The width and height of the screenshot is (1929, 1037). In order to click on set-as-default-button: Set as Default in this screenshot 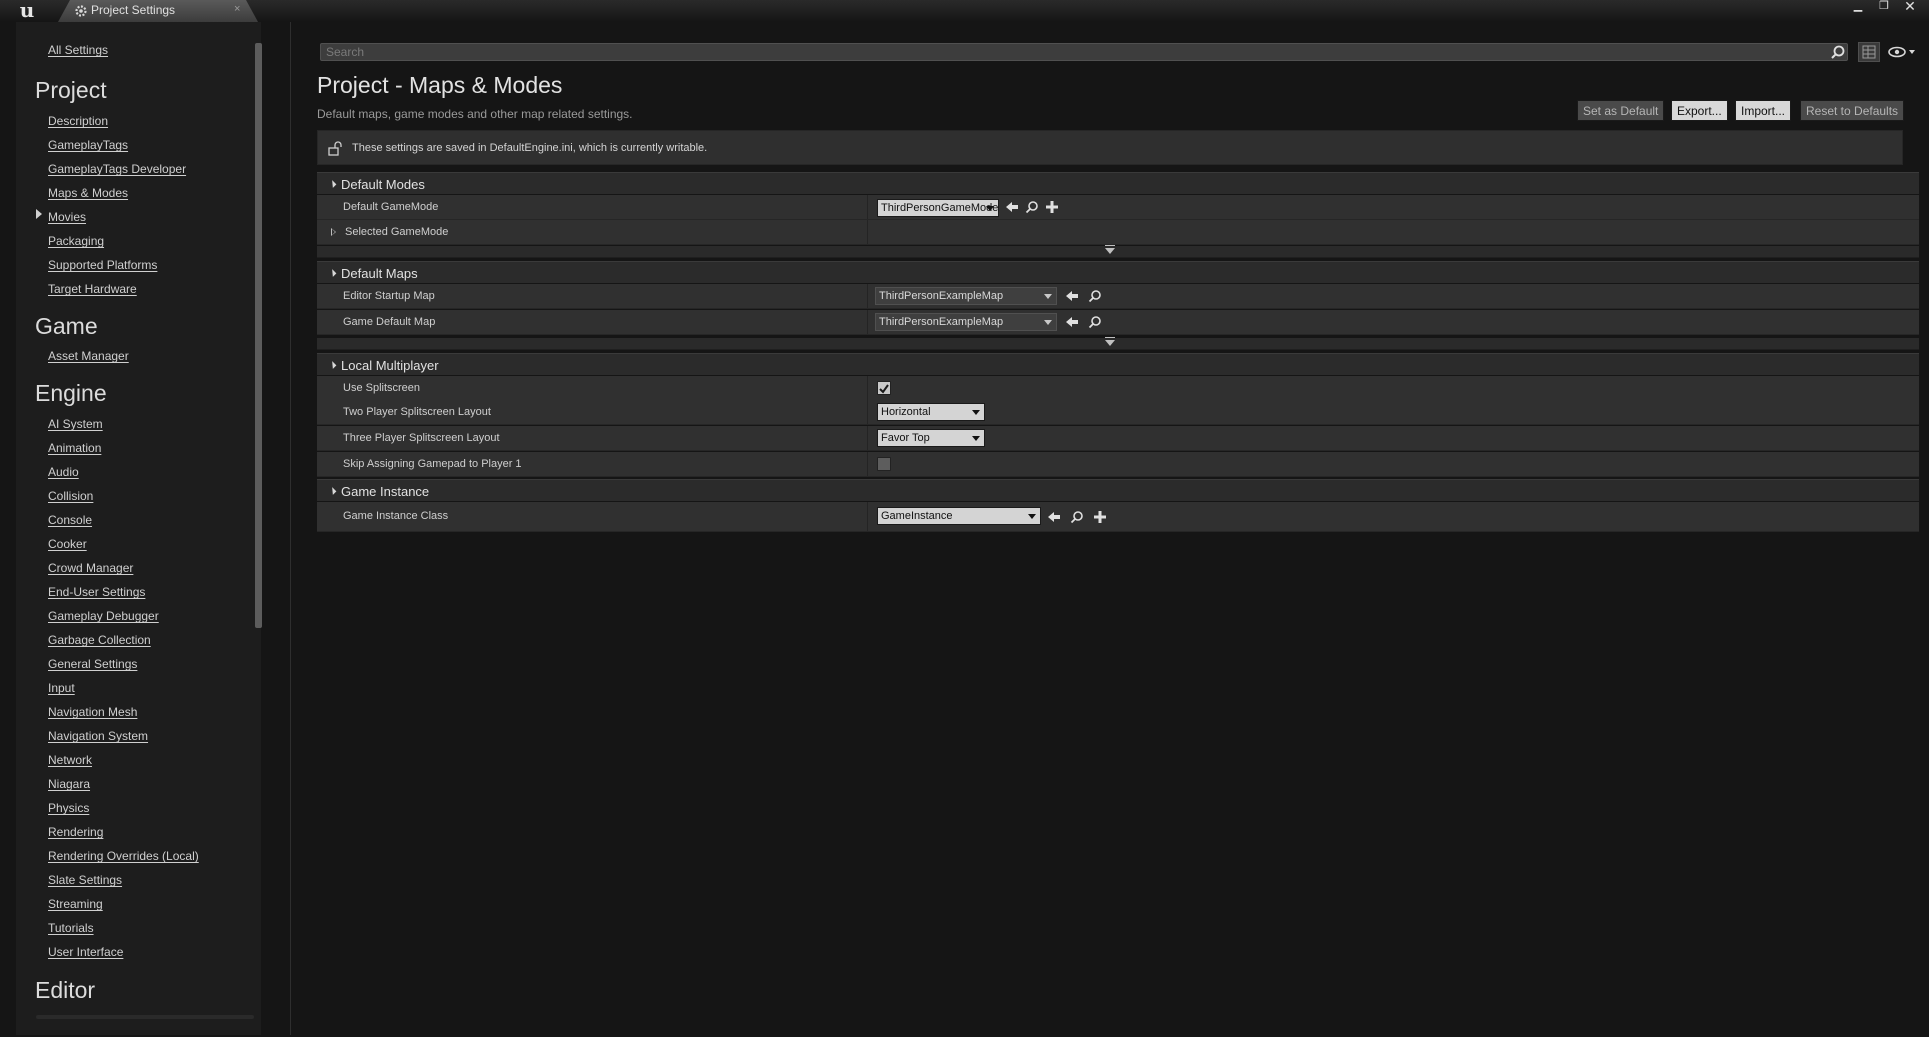, I will do `click(1621, 110)`.